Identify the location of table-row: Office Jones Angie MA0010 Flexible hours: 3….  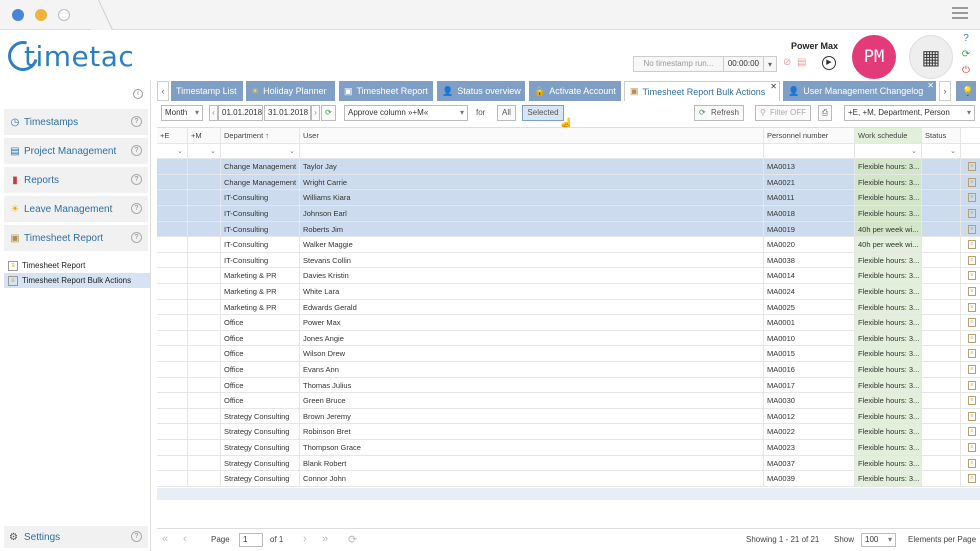
(568, 338).